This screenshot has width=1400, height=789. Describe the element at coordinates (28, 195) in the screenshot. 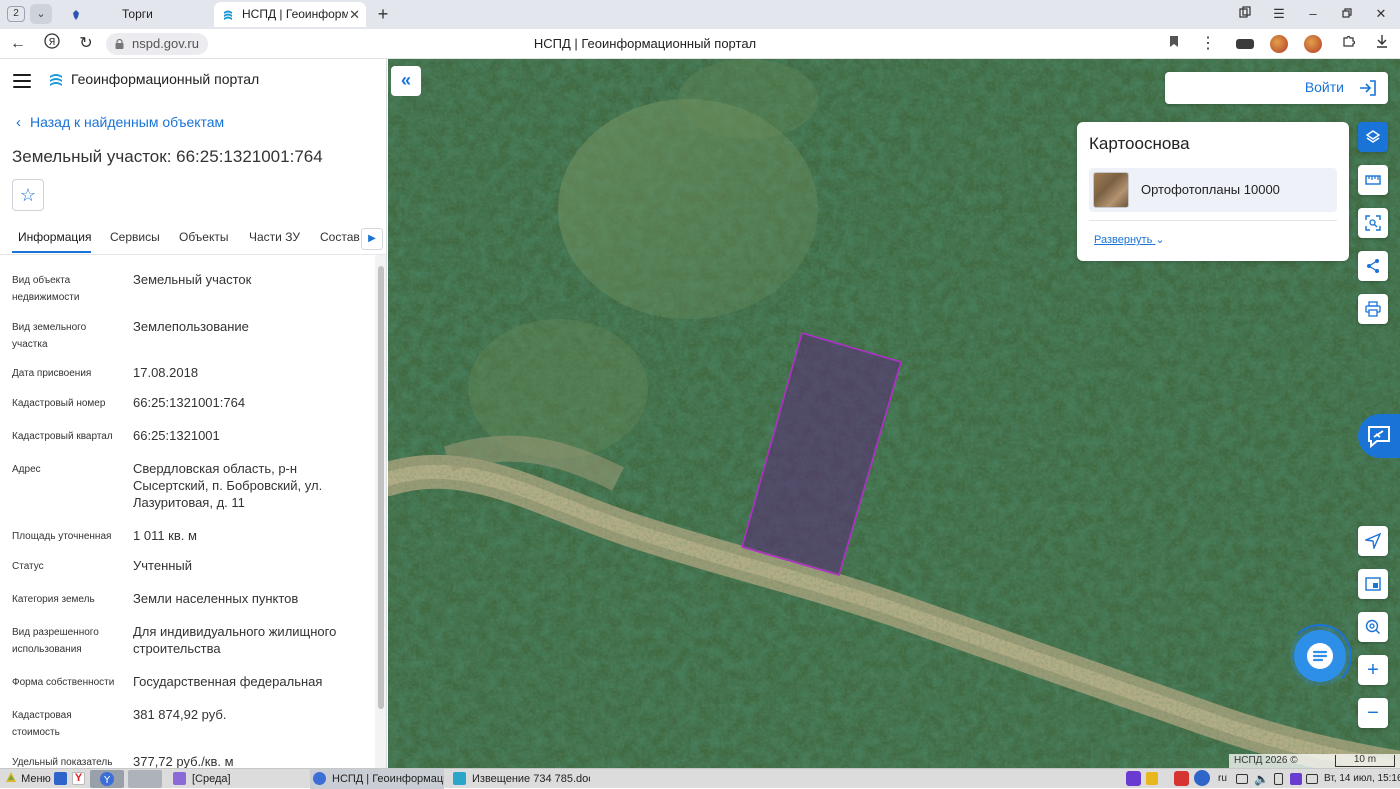

I see `favorite-star-button: ☆` at that location.